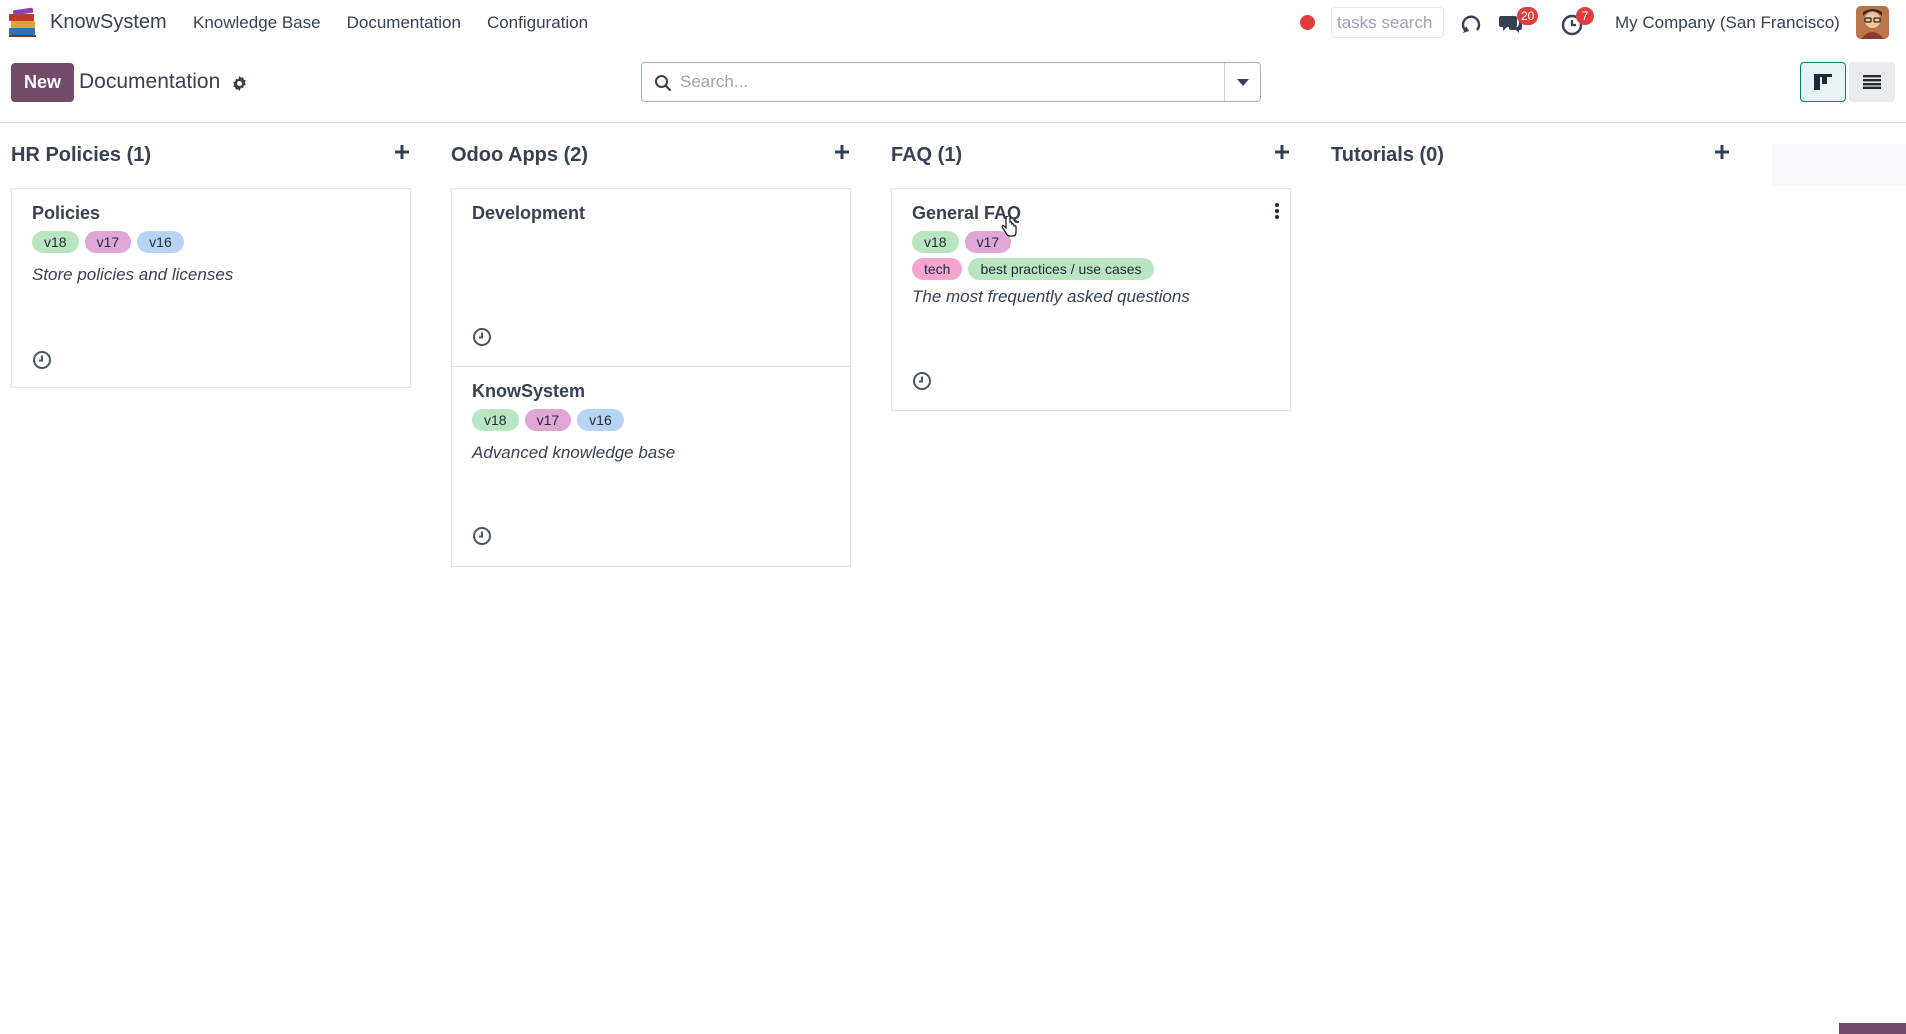 The width and height of the screenshot is (1906, 1034). I want to click on kanban-view-icon, so click(1823, 82).